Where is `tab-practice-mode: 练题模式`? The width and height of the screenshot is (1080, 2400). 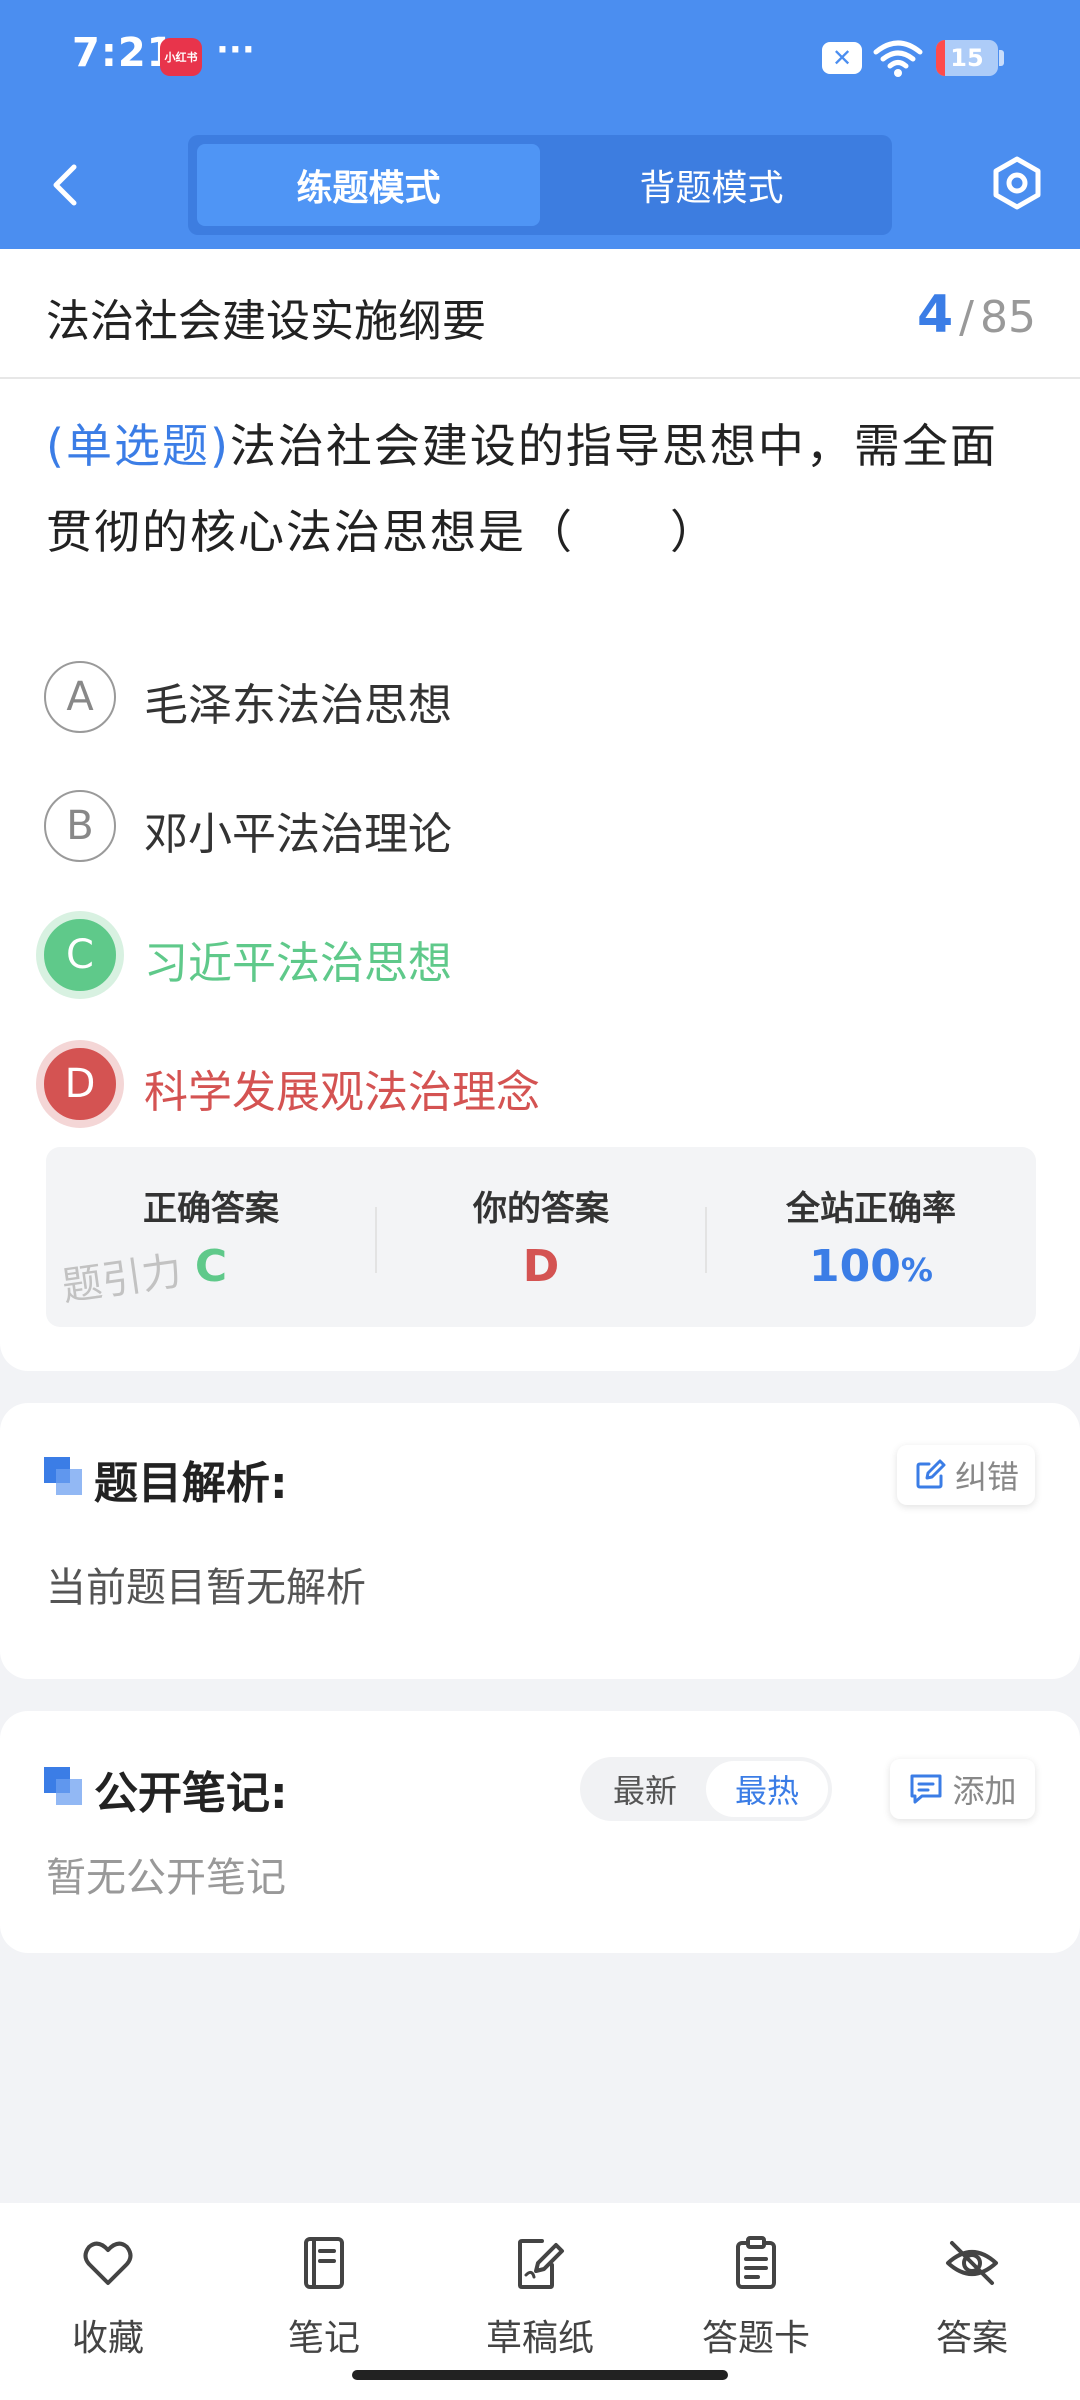 tab-practice-mode: 练题模式 is located at coordinates (368, 185).